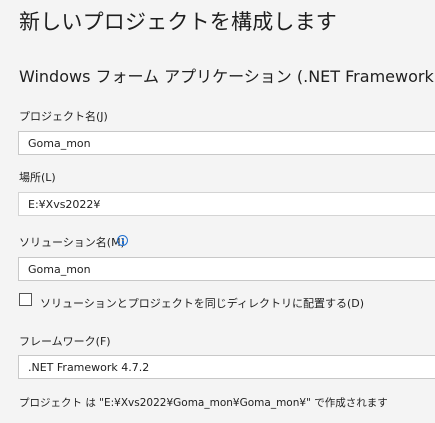  Describe the element at coordinates (65, 341) in the screenshot. I see `framework-label: フレームワーク(F)` at that location.